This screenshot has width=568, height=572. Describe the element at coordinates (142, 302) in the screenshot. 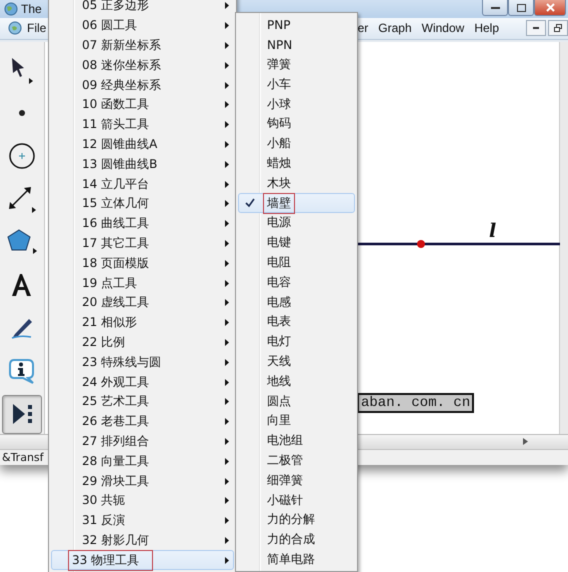

I see `menu-item: 20 虚线工具` at that location.